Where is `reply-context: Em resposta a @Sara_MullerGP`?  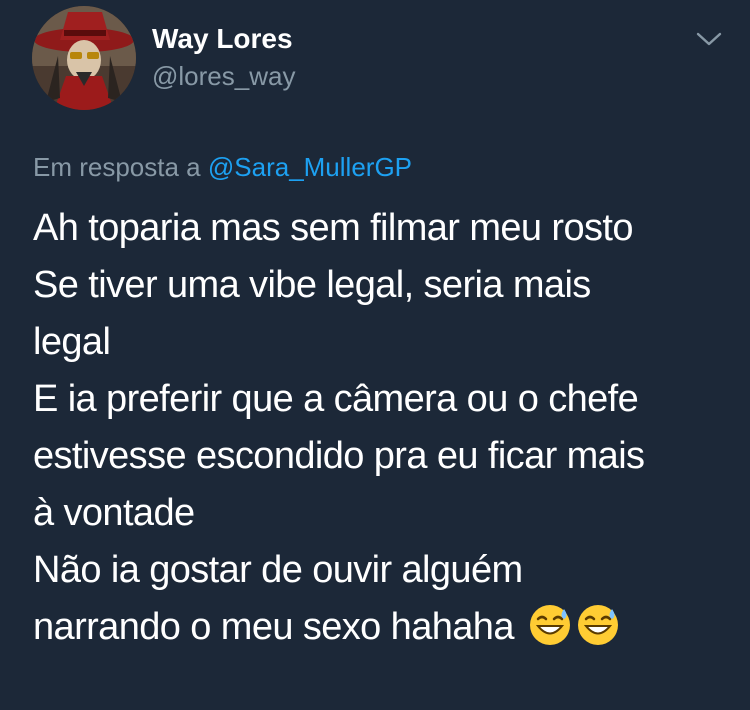
reply-context: Em resposta a @Sara_MullerGP is located at coordinates (222, 167).